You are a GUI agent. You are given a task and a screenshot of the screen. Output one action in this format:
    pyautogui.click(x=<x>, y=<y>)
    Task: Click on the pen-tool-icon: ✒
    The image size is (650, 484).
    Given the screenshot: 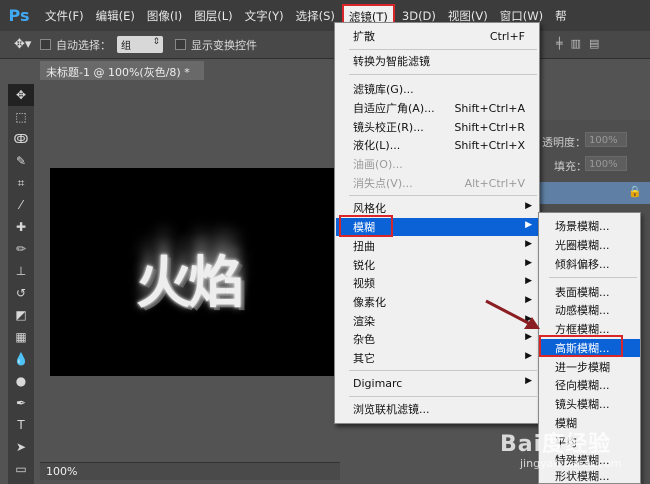 What is the action you would take?
    pyautogui.click(x=21, y=403)
    